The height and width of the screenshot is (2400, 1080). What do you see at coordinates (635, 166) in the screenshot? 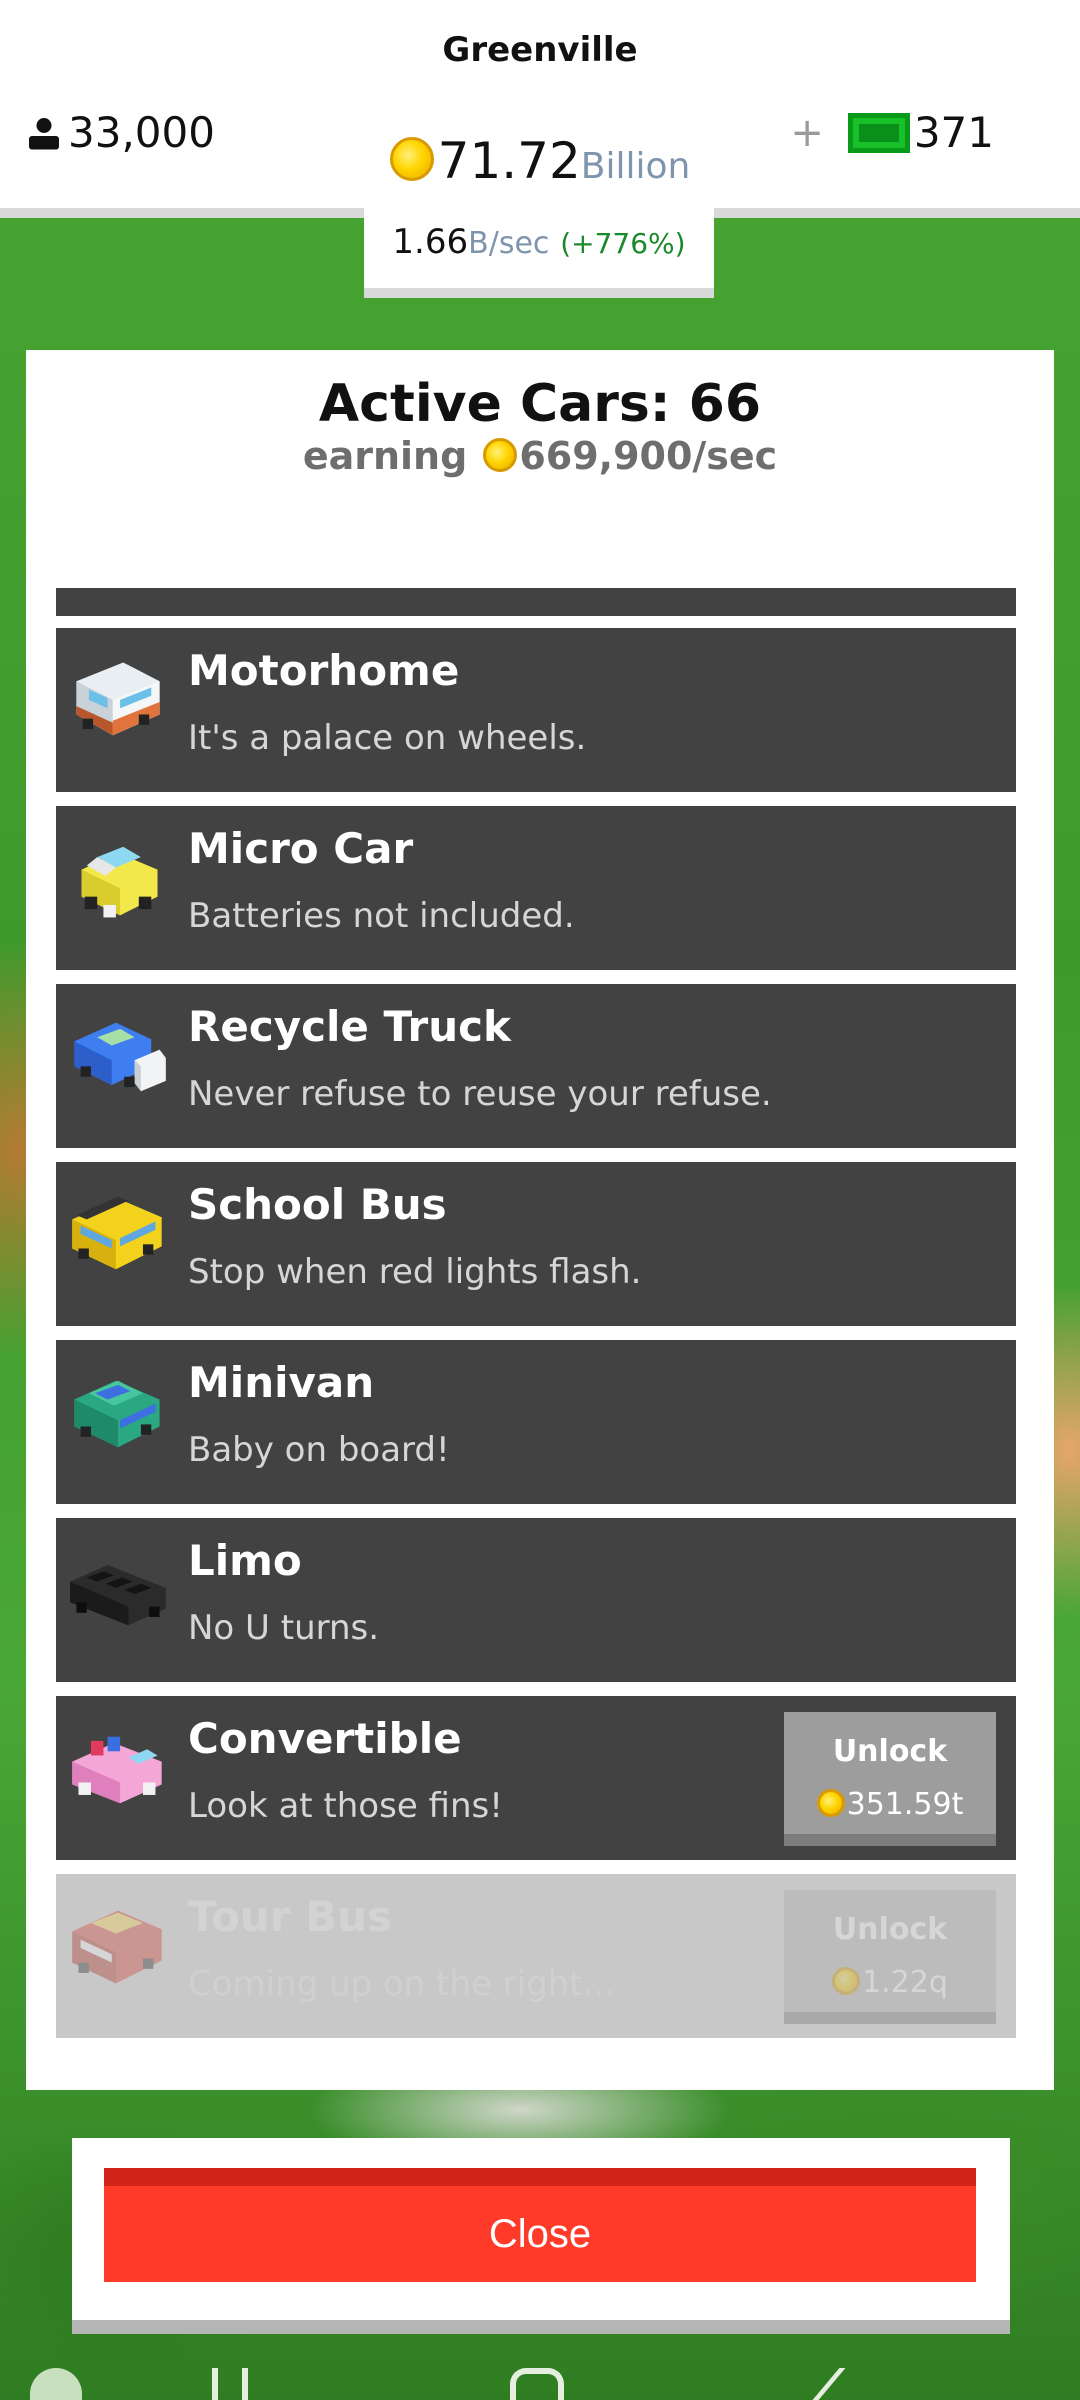
I see `cash-unit: Billion` at bounding box center [635, 166].